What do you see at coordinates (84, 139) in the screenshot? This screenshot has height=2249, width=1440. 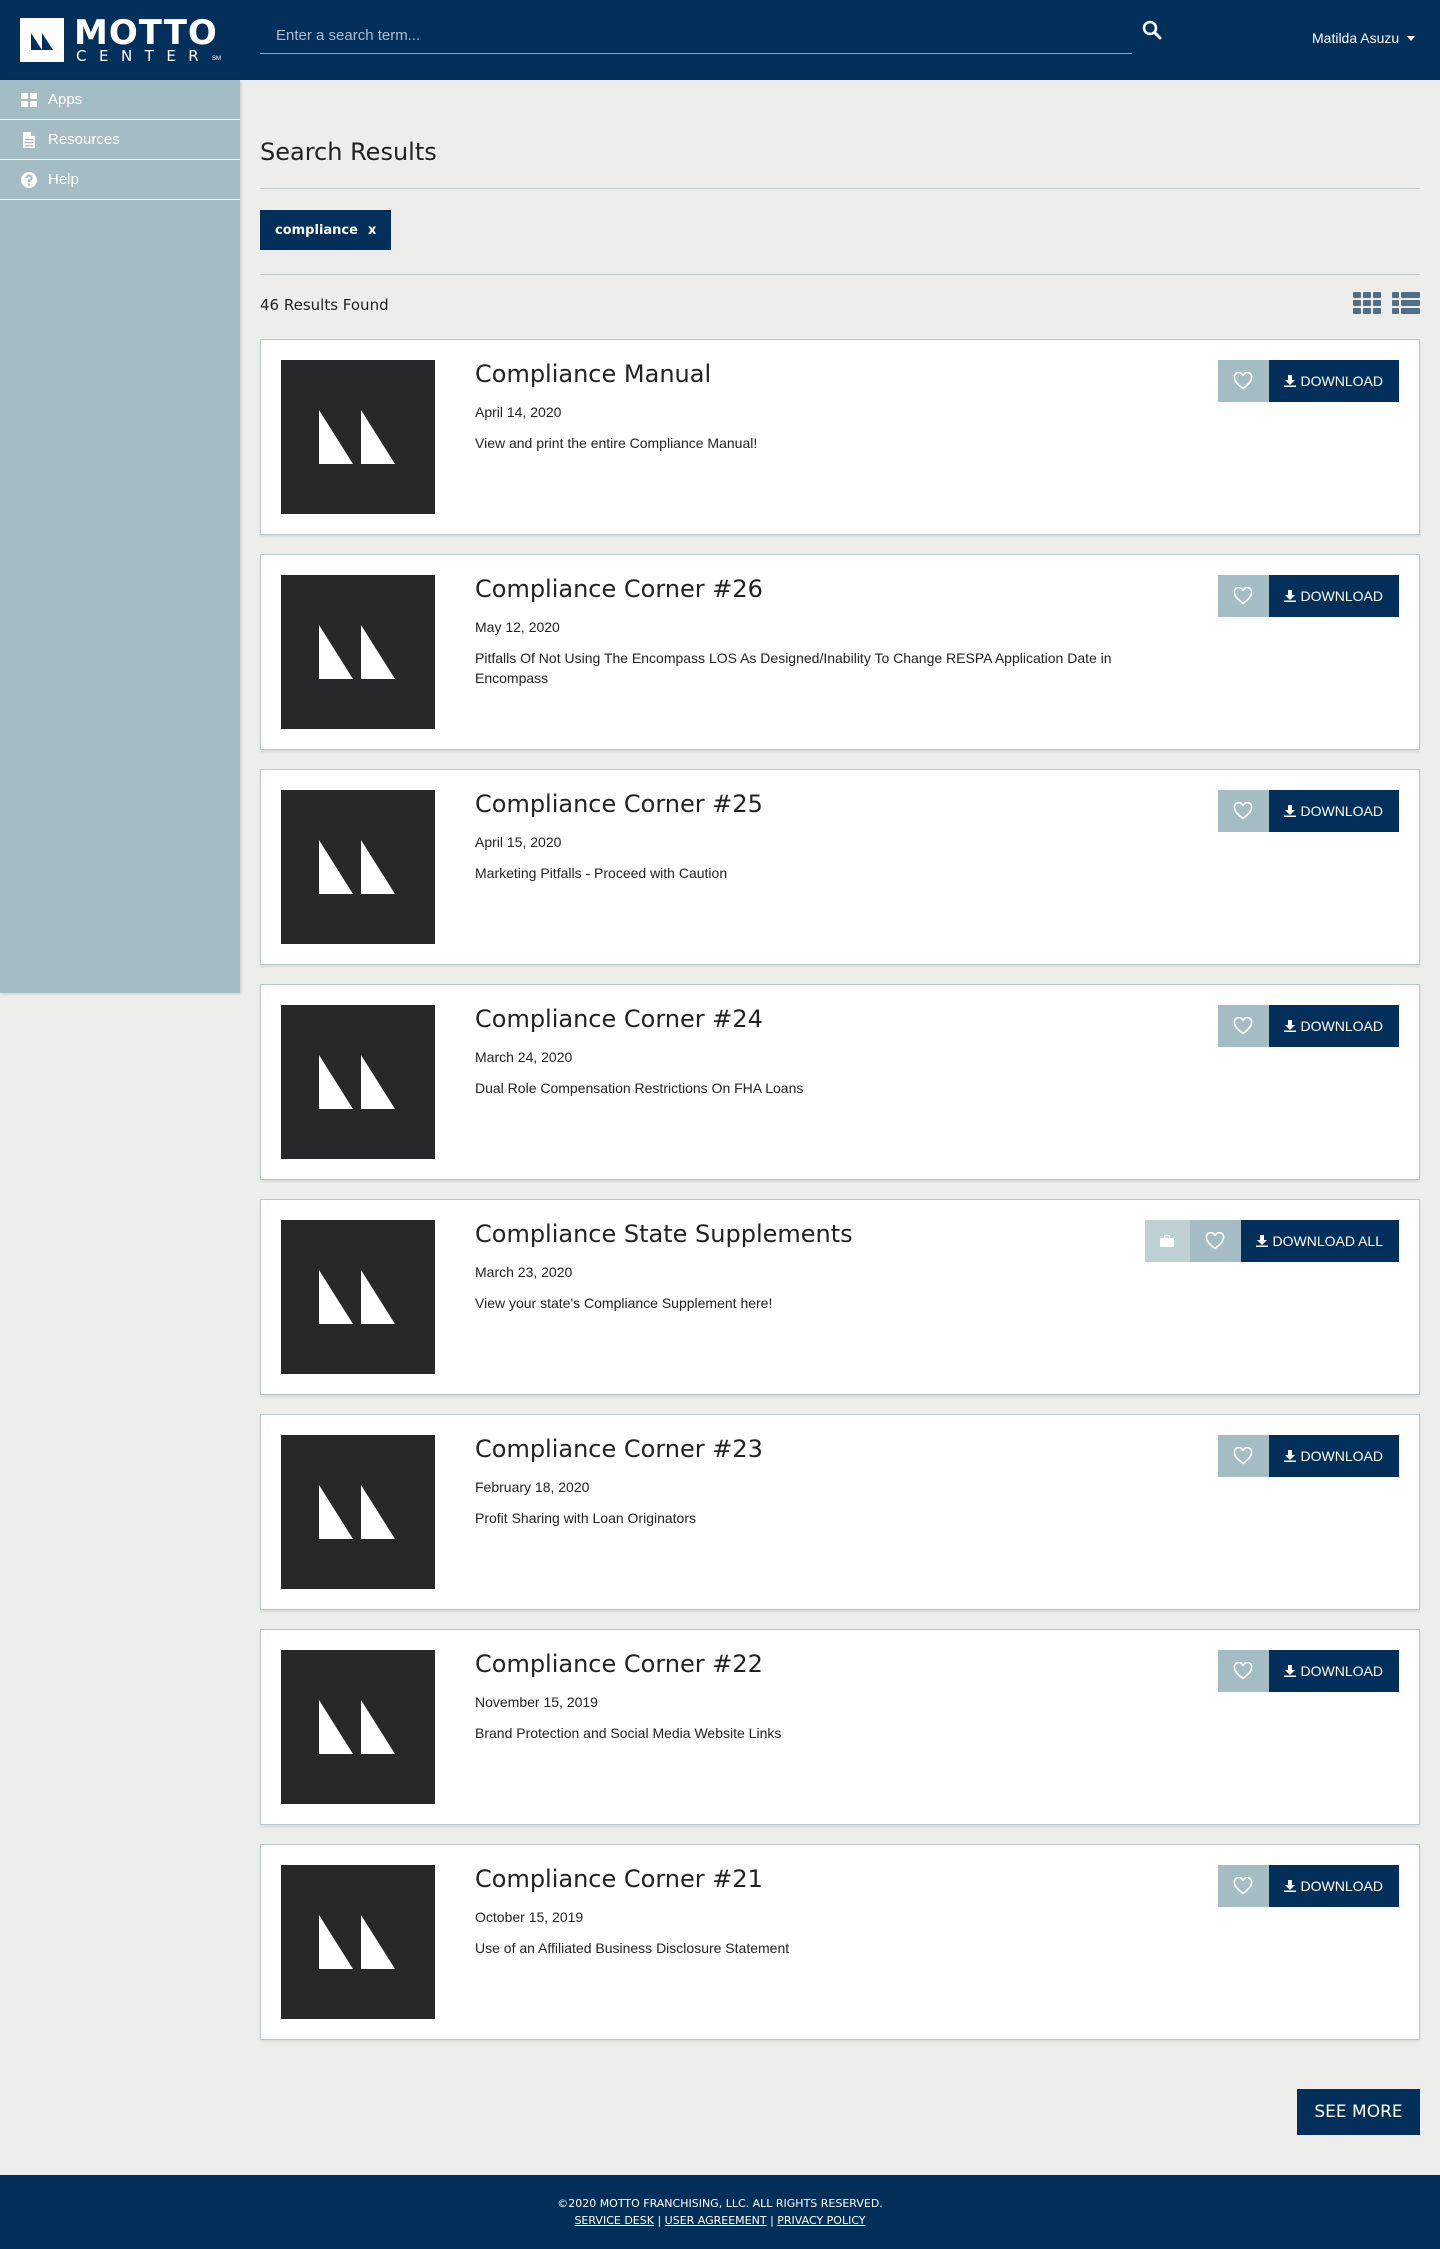 I see `sidebar-item-label: Resources` at bounding box center [84, 139].